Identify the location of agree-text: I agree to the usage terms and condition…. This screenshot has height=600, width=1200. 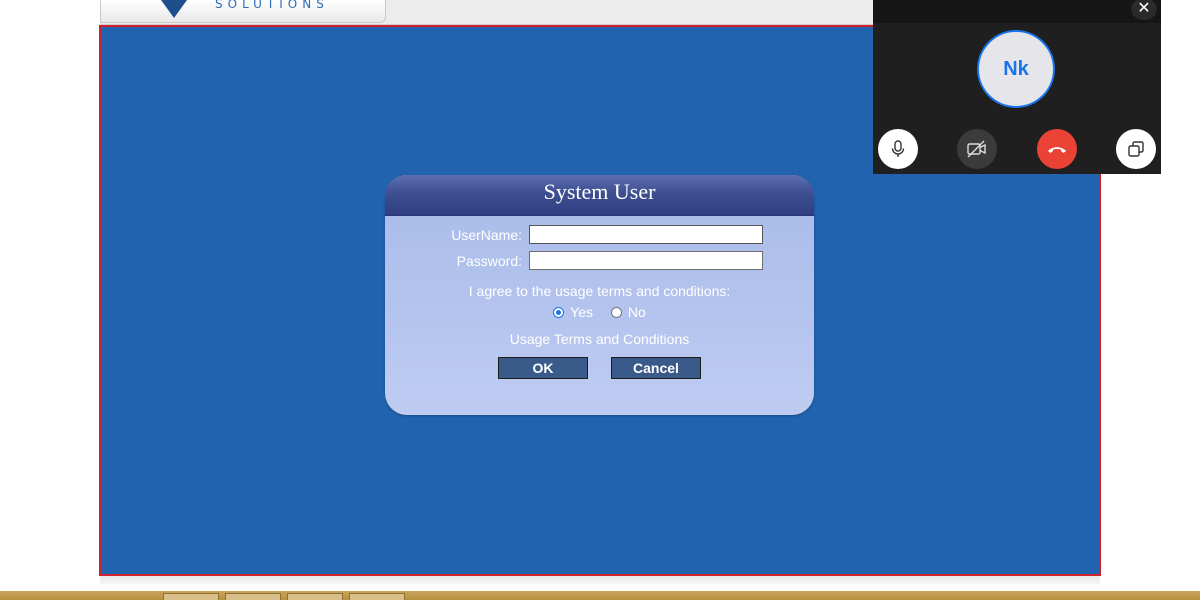
(599, 291).